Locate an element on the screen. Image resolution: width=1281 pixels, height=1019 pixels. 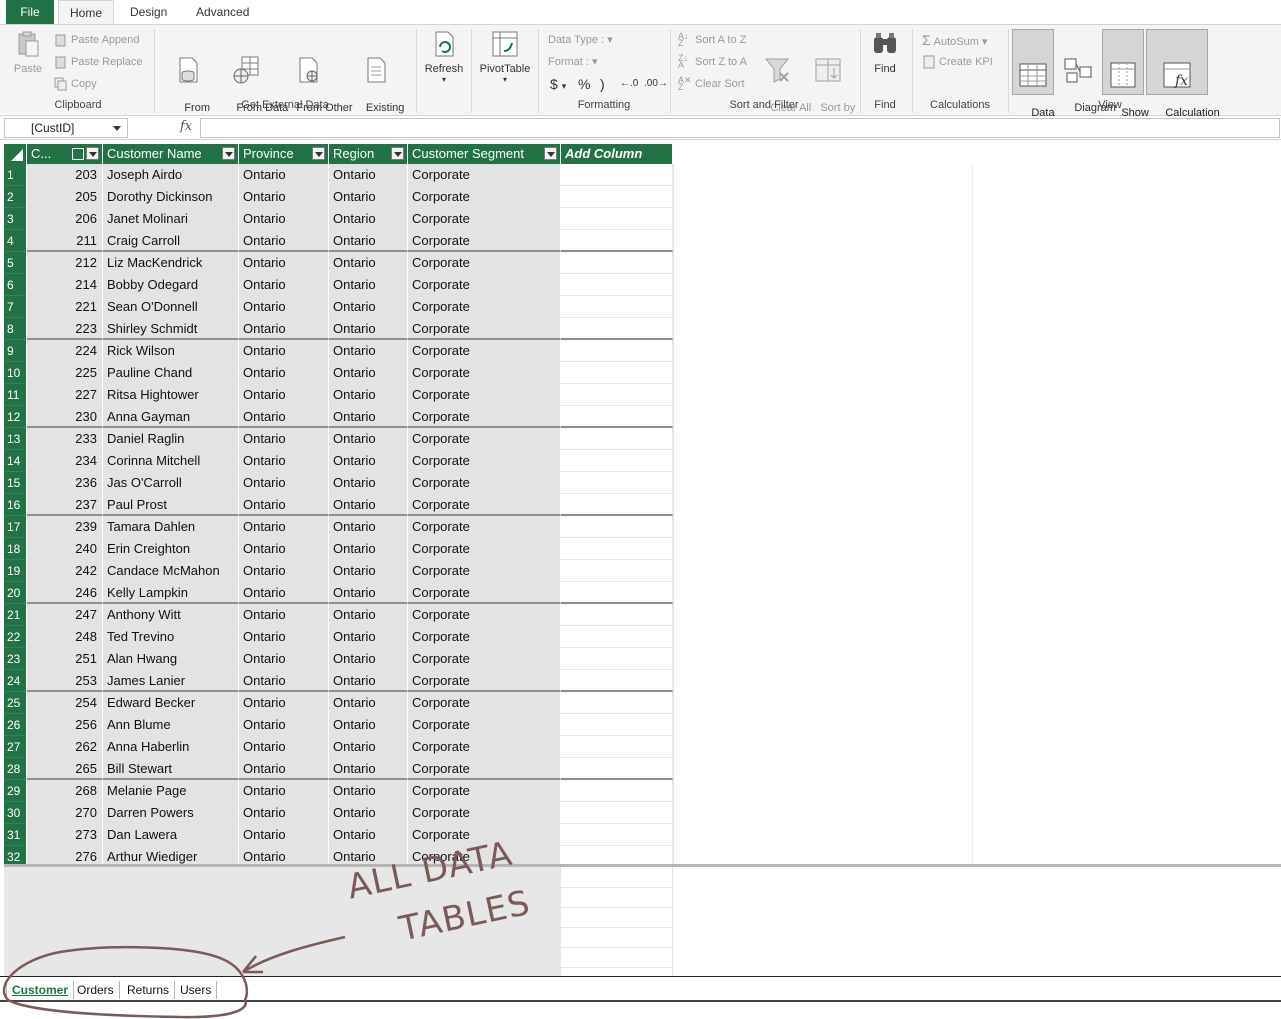
cell-custid: 225 is located at coordinates (65, 373).